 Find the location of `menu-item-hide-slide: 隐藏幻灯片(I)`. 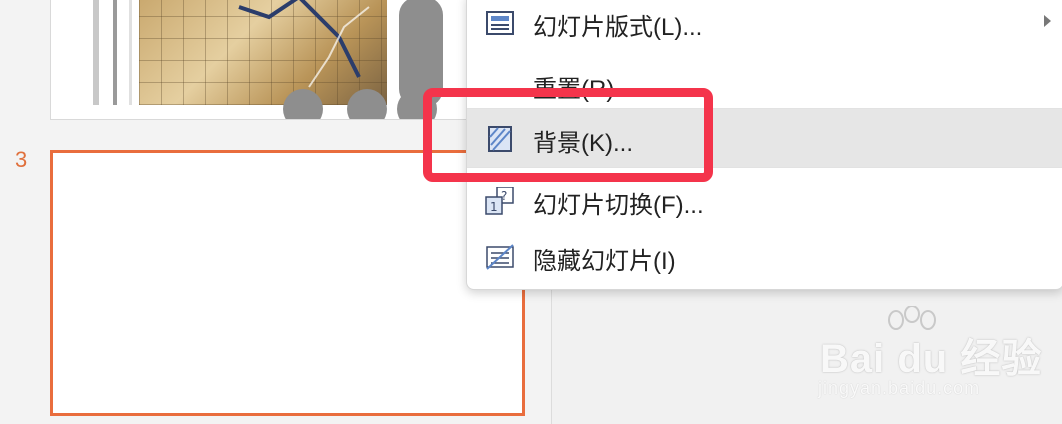

menu-item-hide-slide: 隐藏幻灯片(I) is located at coordinates (764, 256).